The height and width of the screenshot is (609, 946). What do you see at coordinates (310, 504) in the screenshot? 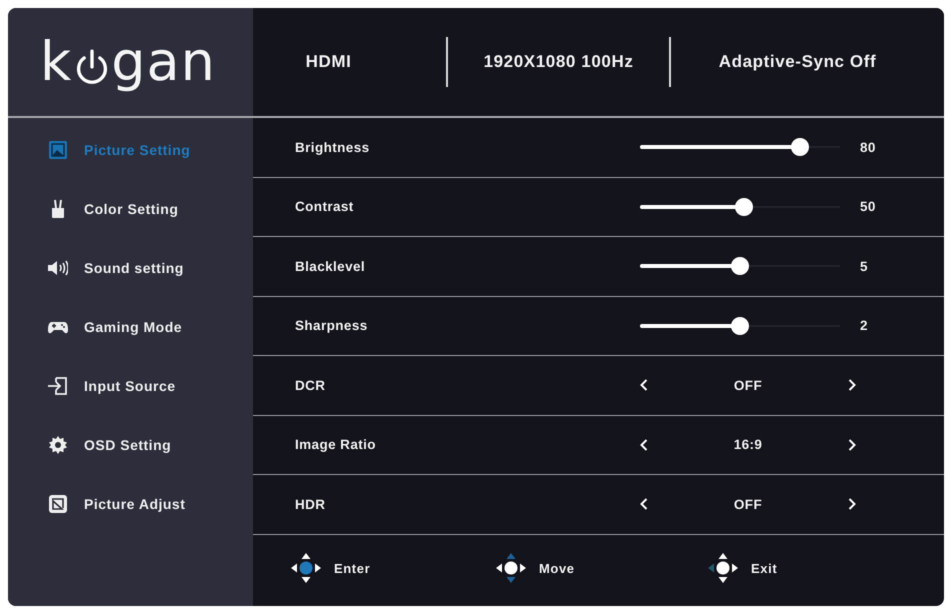
I see `setting-label: HDR` at bounding box center [310, 504].